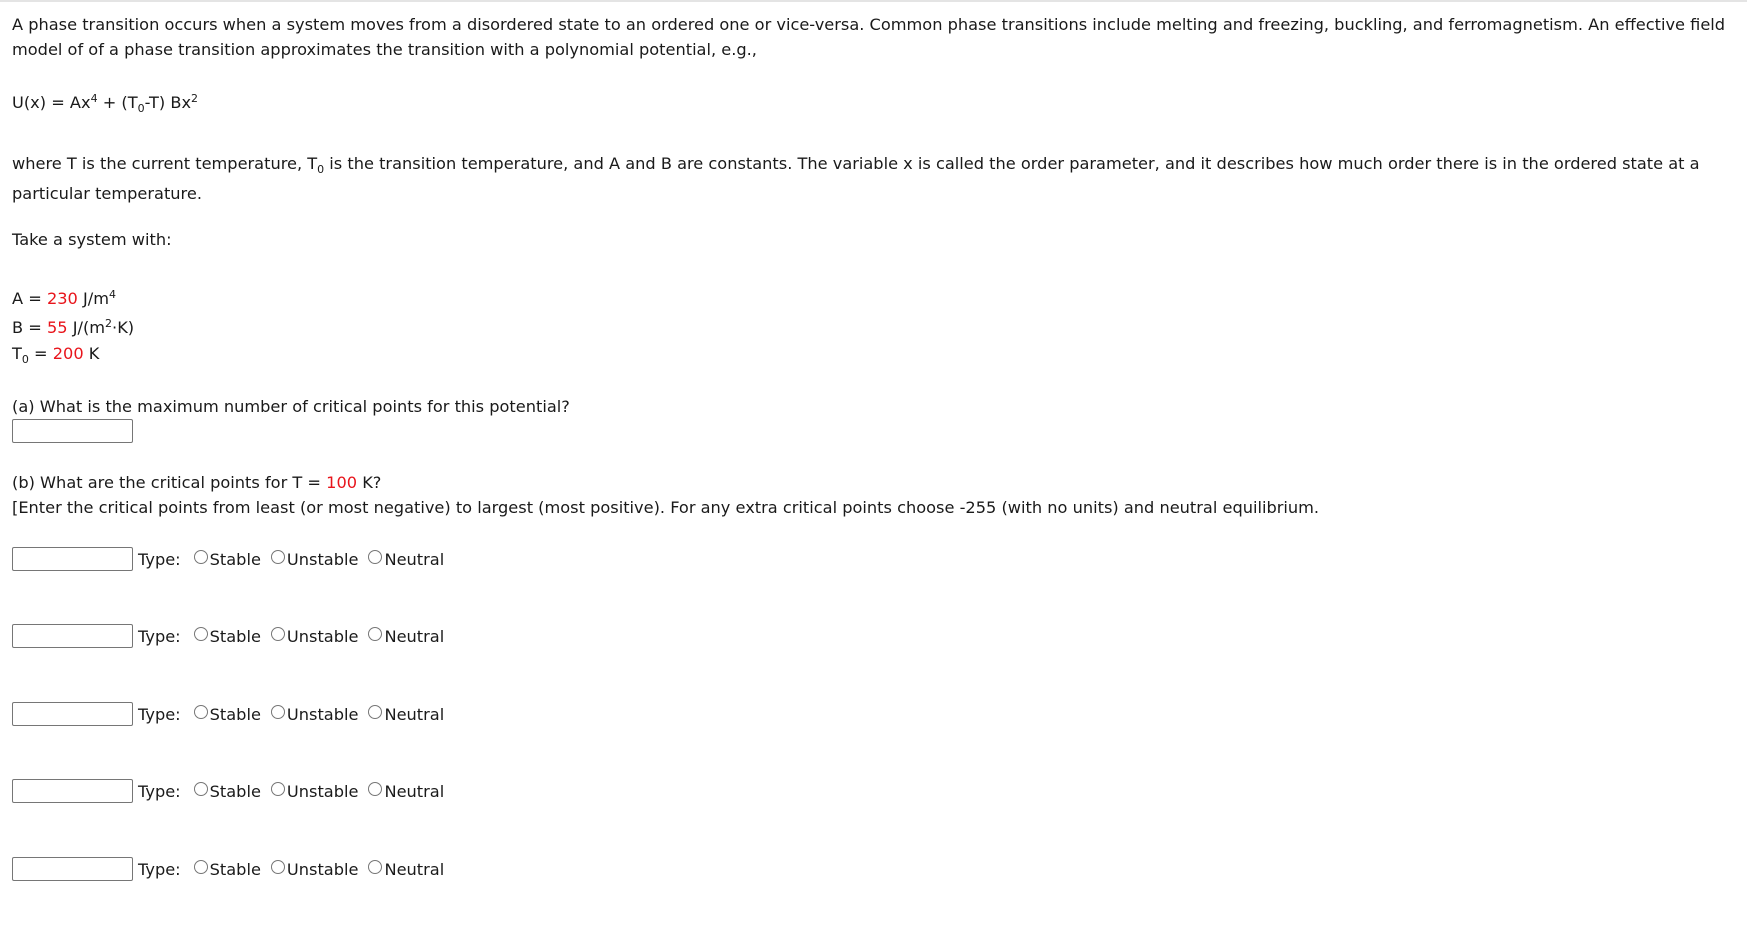  What do you see at coordinates (51, 102) in the screenshot?
I see `equation-lhs: U(x) = Ax` at bounding box center [51, 102].